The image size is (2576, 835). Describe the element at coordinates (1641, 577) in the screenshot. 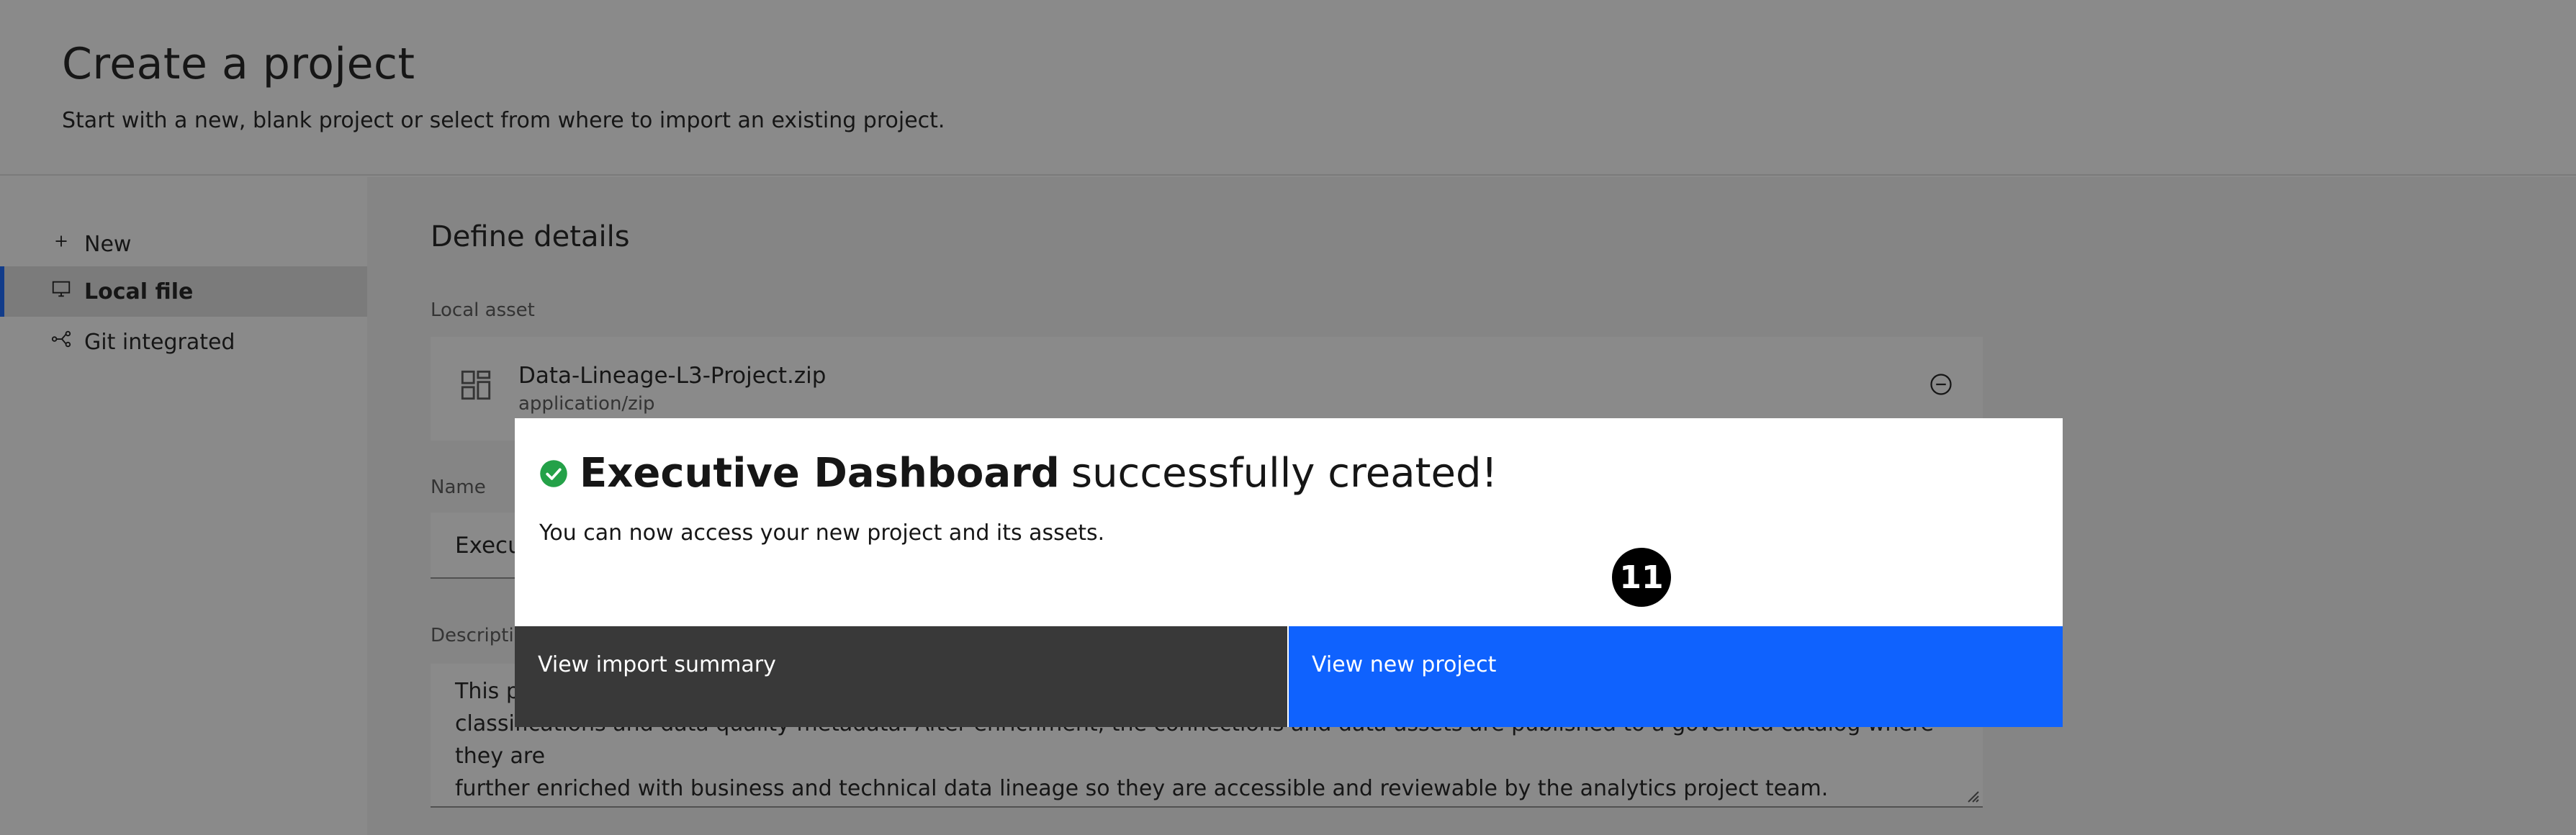

I see `step-badge: 11` at that location.